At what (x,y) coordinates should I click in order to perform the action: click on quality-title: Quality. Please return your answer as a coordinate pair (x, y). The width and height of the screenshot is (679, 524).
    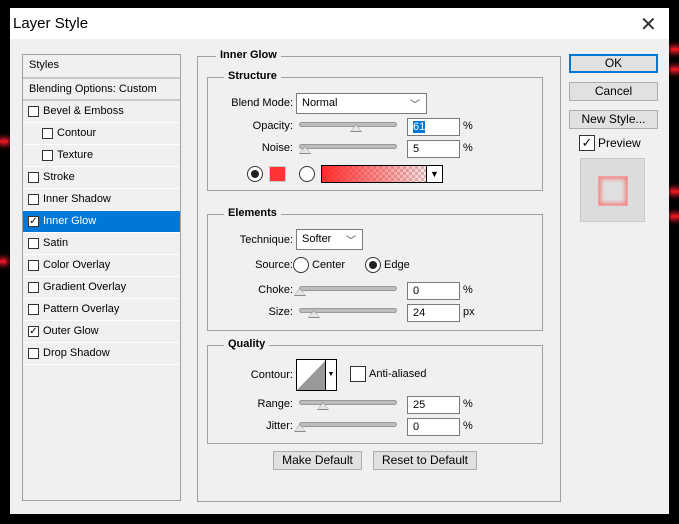
    Looking at the image, I should click on (247, 344).